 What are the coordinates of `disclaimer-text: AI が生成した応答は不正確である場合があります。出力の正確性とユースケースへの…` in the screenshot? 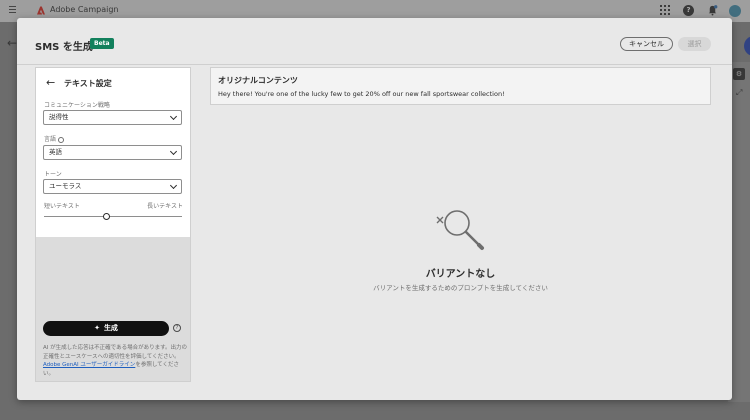 It's located at (115, 352).